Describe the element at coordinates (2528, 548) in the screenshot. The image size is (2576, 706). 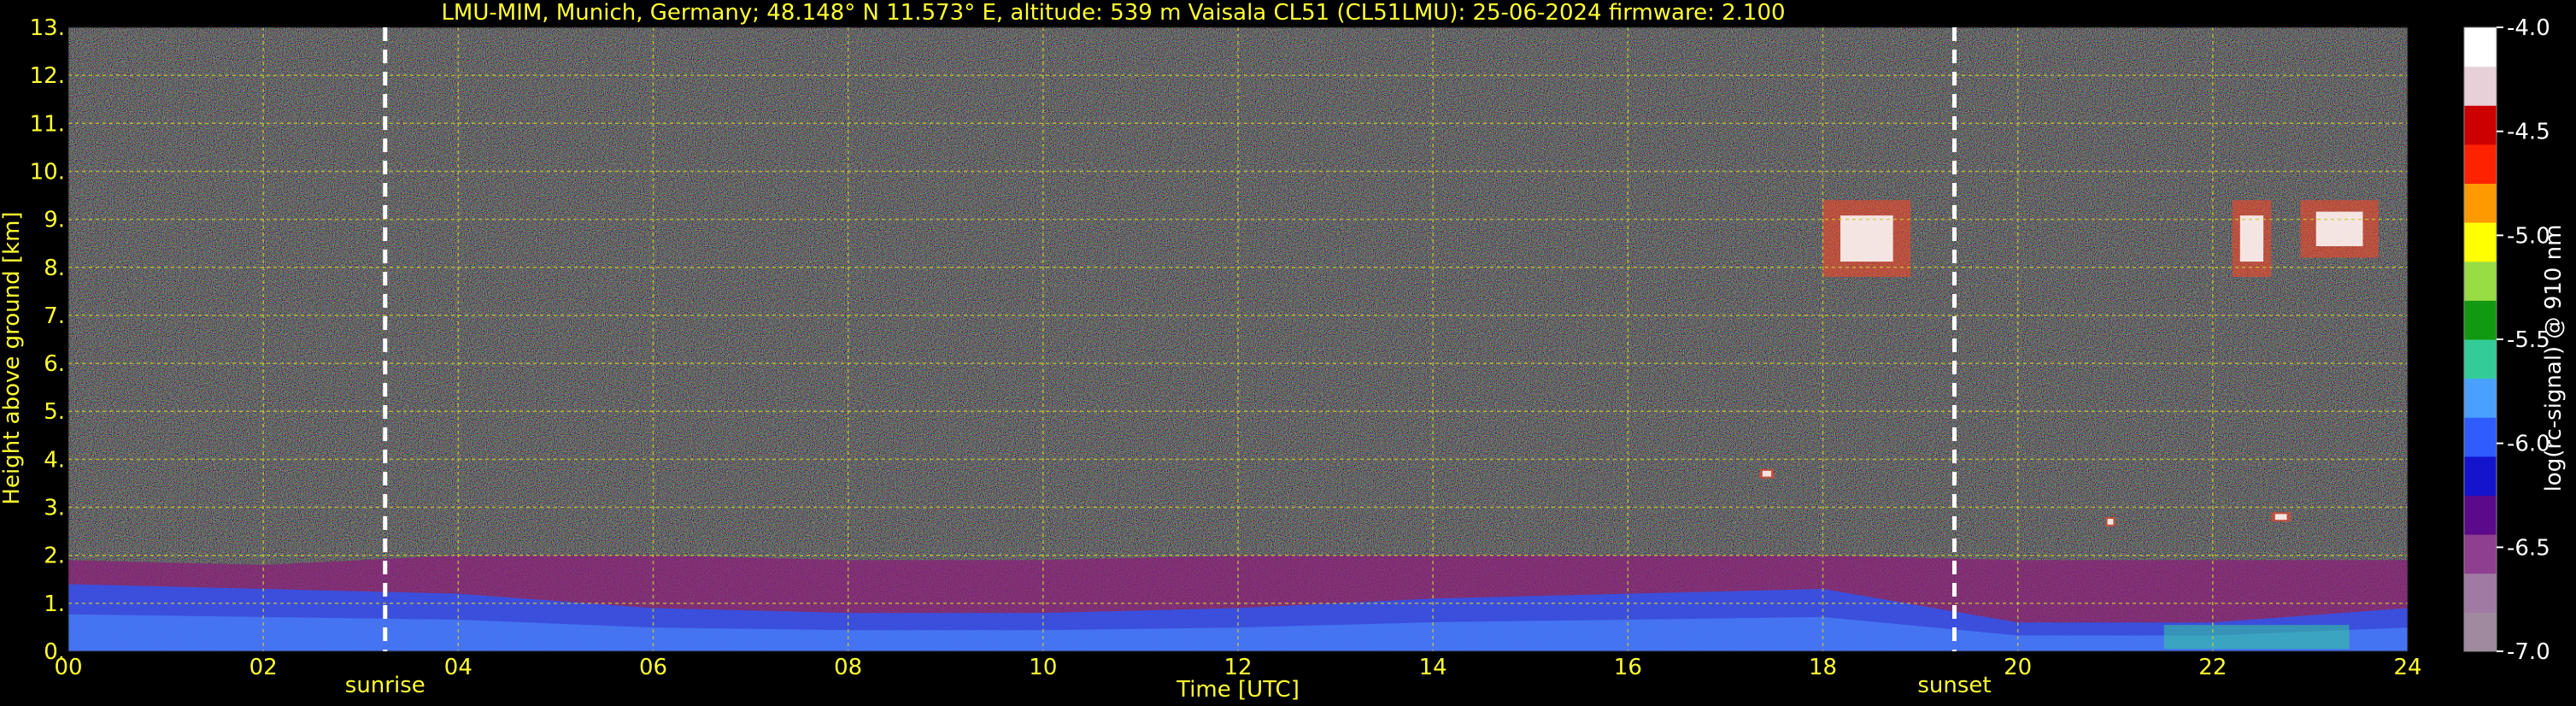
I see `colorbar-tick-label: -6.5` at that location.